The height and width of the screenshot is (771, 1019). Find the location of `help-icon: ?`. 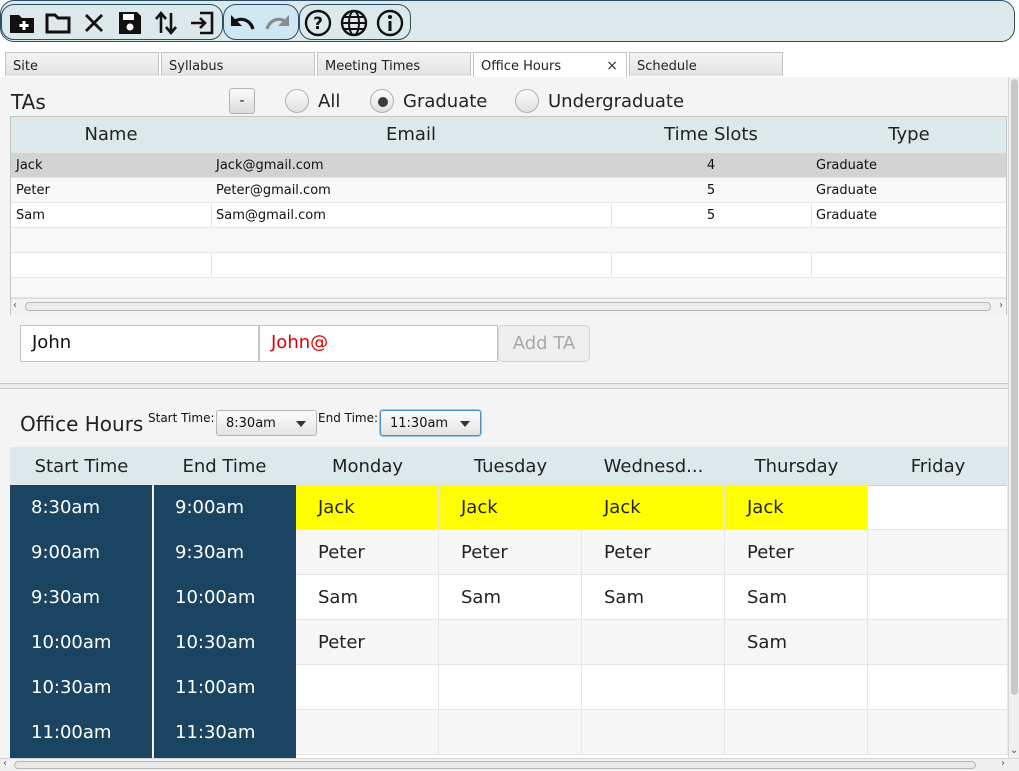

help-icon: ? is located at coordinates (318, 23).